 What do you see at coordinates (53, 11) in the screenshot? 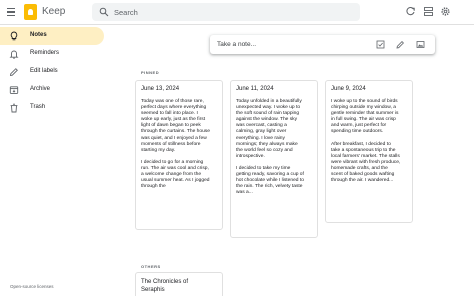
I see `app-title: Keep` at bounding box center [53, 11].